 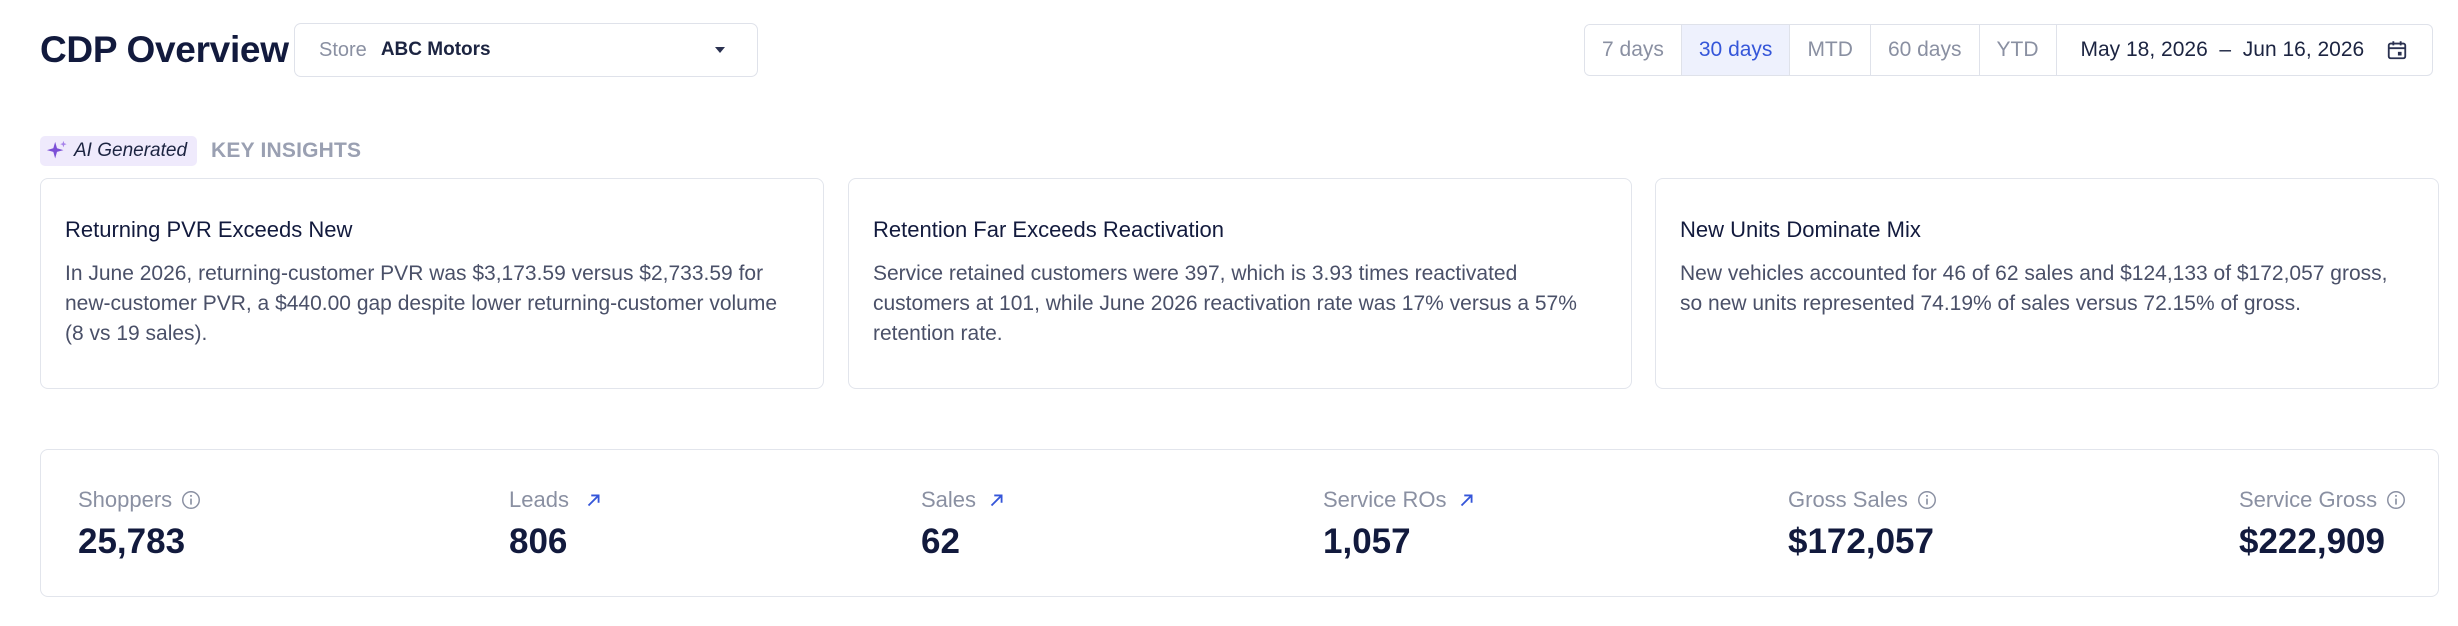 What do you see at coordinates (538, 541) in the screenshot?
I see `metric-value: 806` at bounding box center [538, 541].